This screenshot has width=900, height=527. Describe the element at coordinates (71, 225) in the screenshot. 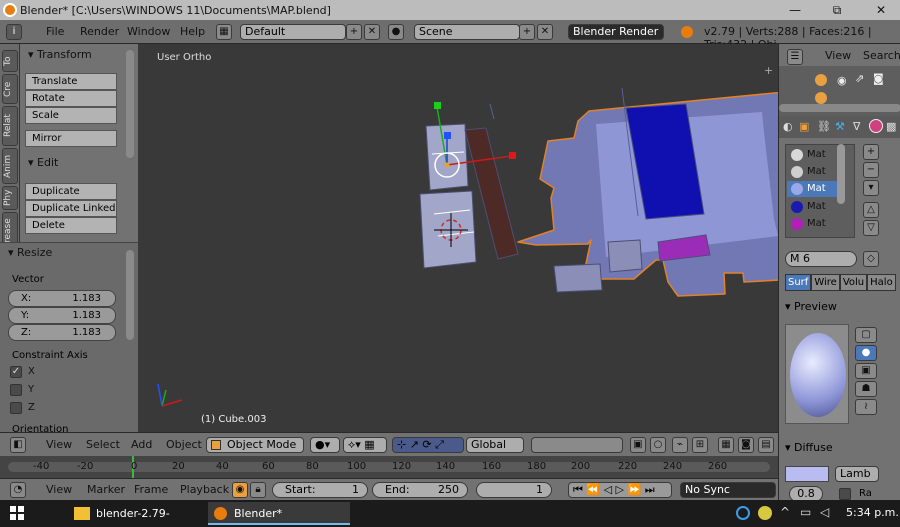

I see `delete-button: Delete` at that location.